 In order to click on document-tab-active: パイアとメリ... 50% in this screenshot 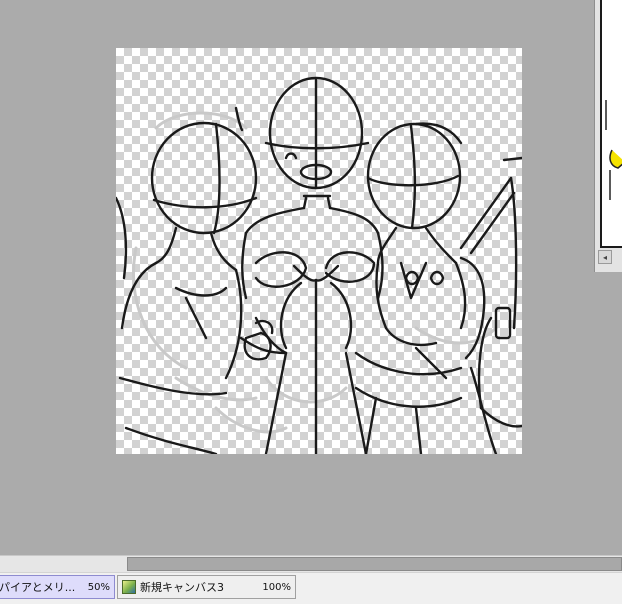, I will do `click(57, 587)`.